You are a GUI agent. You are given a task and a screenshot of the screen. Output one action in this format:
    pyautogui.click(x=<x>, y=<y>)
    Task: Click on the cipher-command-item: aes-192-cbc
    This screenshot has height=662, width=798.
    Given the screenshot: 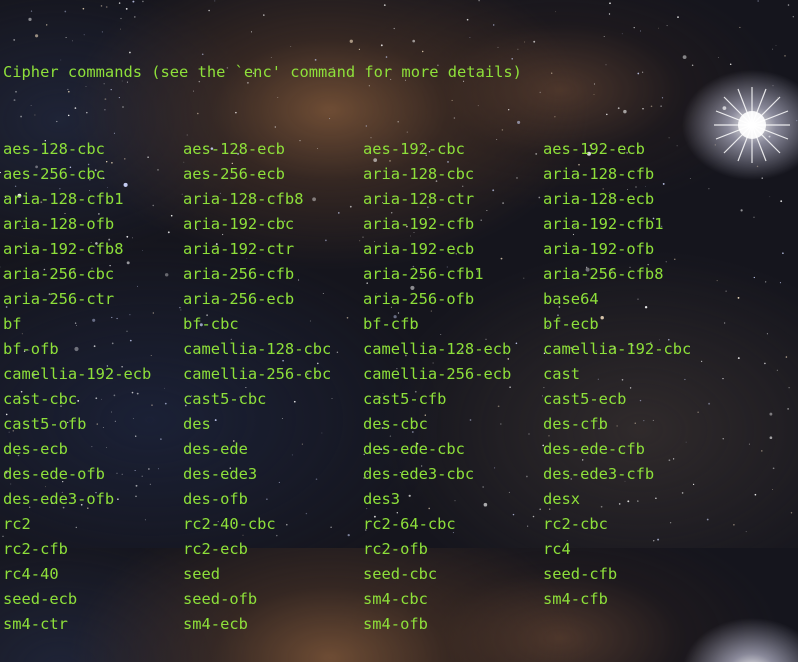 What is the action you would take?
    pyautogui.click(x=453, y=149)
    